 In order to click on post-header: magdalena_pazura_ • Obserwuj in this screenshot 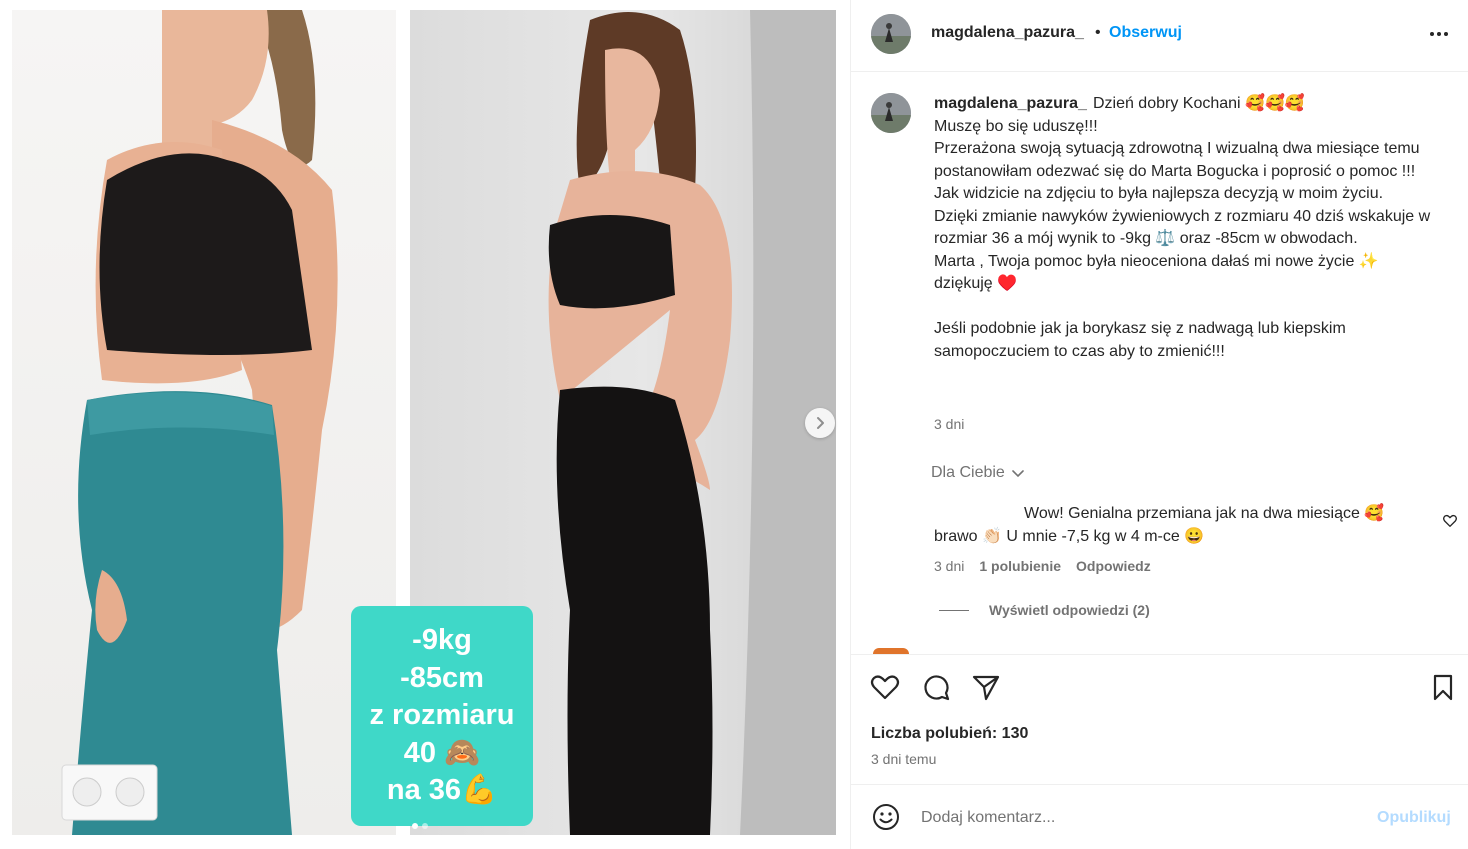, I will do `click(1159, 36)`.